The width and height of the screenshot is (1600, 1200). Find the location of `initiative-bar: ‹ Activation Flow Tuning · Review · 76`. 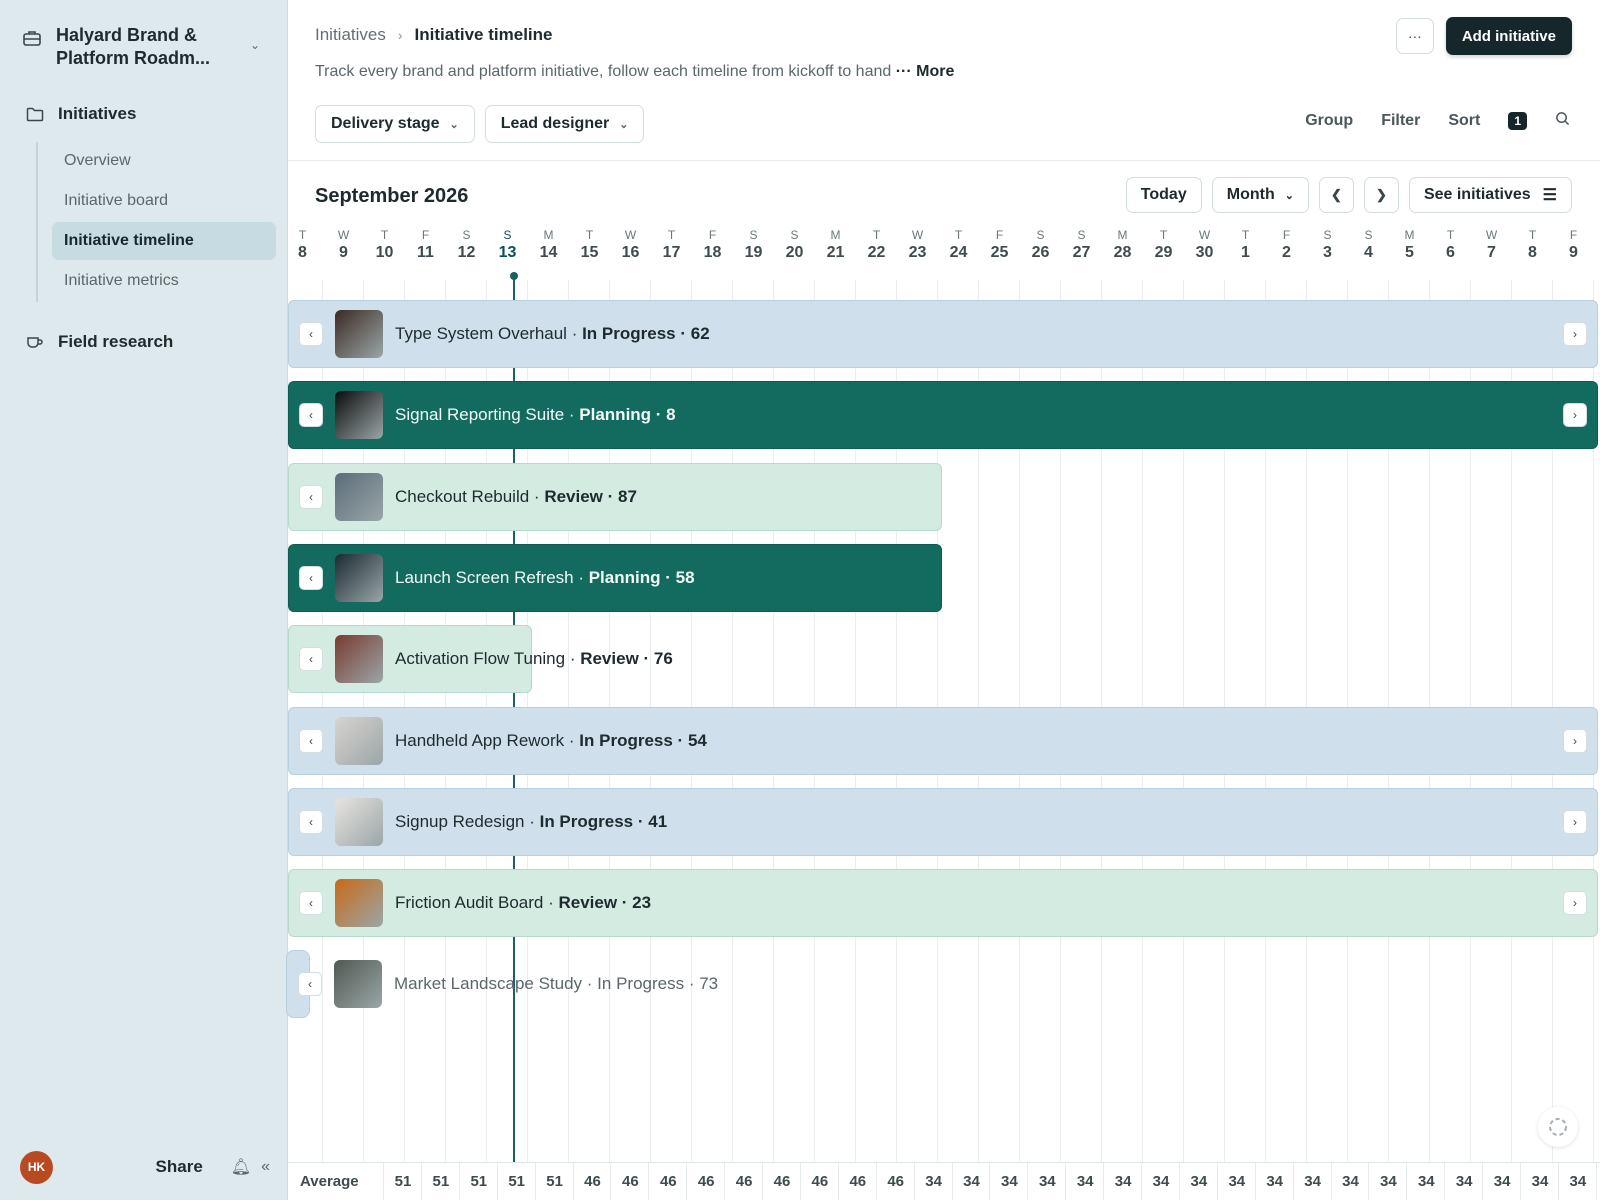

initiative-bar: ‹ Activation Flow Tuning · Review · 76 is located at coordinates (480, 659).